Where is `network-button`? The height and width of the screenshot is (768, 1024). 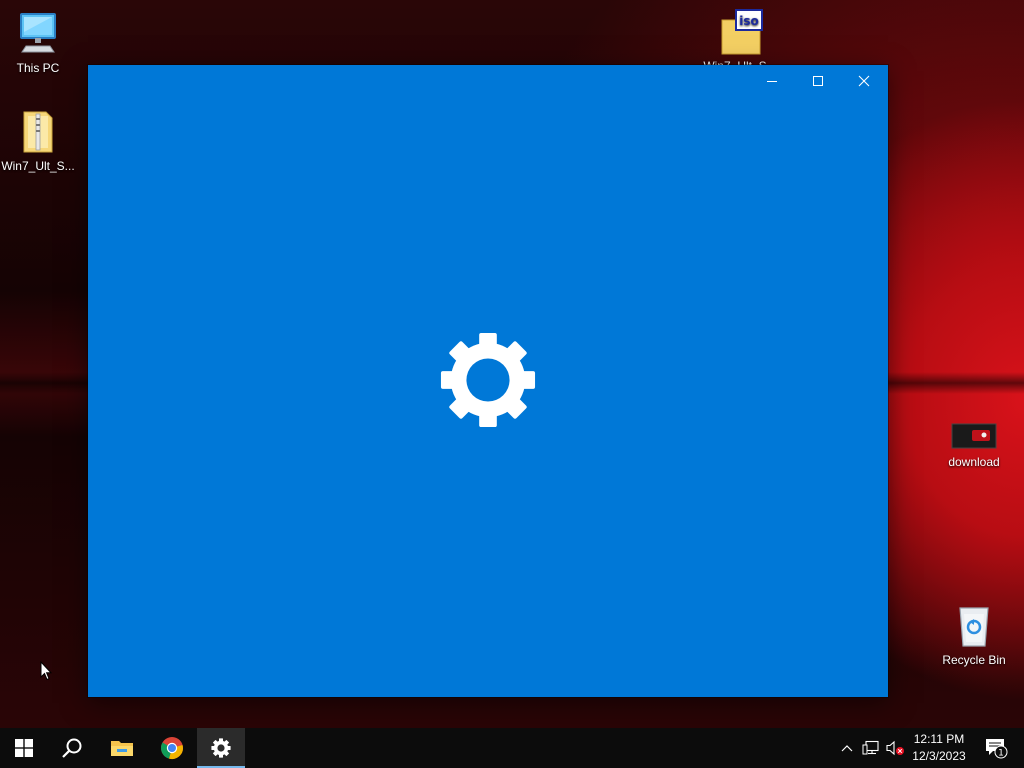
network-button is located at coordinates (871, 748).